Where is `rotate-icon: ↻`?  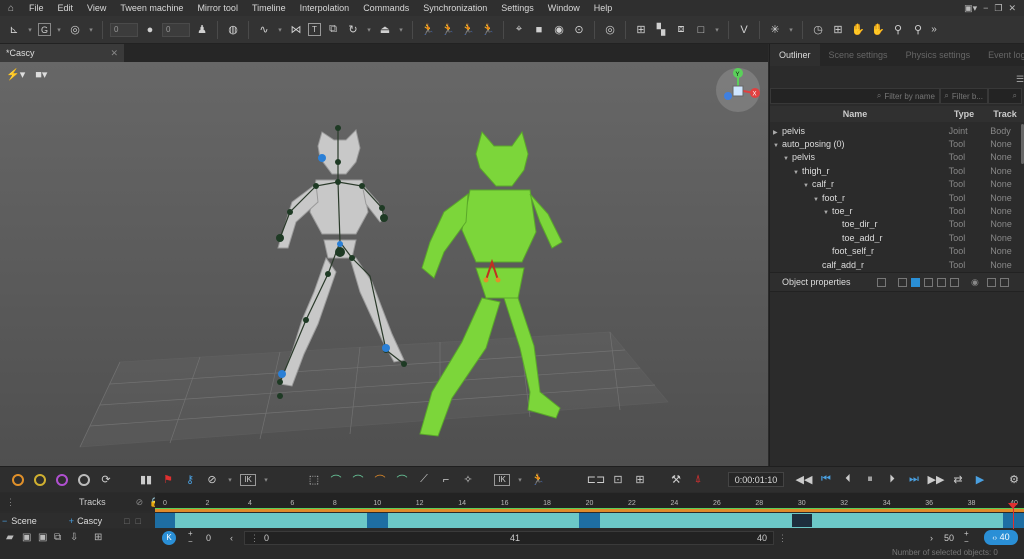 rotate-icon: ↻ is located at coordinates (353, 30).